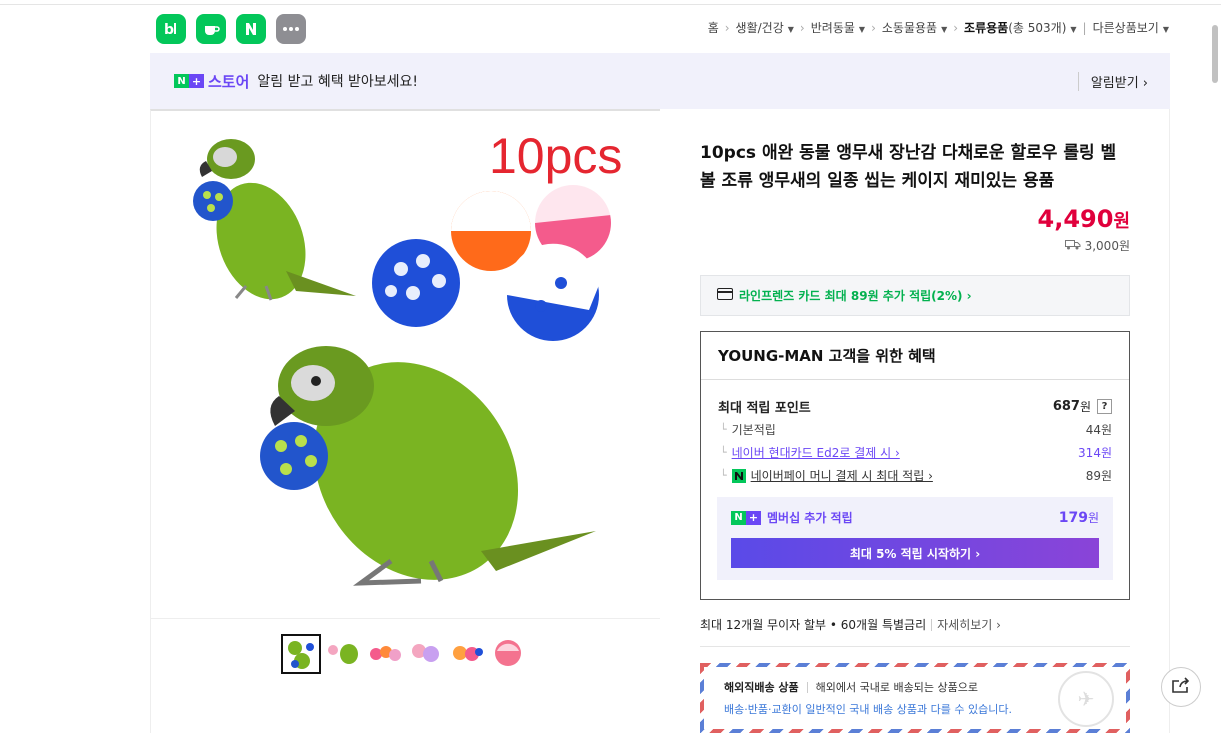  I want to click on card-benefit-text: 라인프렌즈 카드 최대 89원 추가 적립(2%) ›, so click(855, 296).